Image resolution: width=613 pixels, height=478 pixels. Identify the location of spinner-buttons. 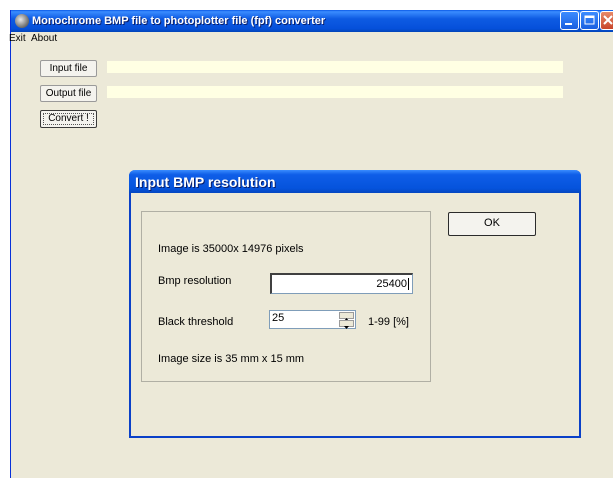
(346, 320).